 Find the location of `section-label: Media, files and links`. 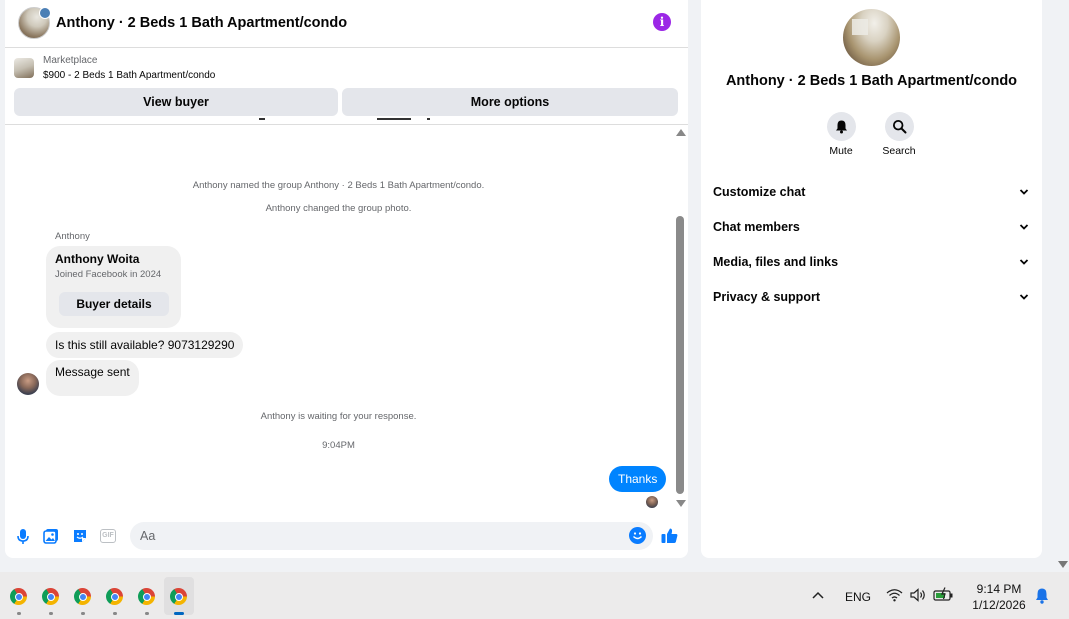

section-label: Media, files and links is located at coordinates (776, 262).